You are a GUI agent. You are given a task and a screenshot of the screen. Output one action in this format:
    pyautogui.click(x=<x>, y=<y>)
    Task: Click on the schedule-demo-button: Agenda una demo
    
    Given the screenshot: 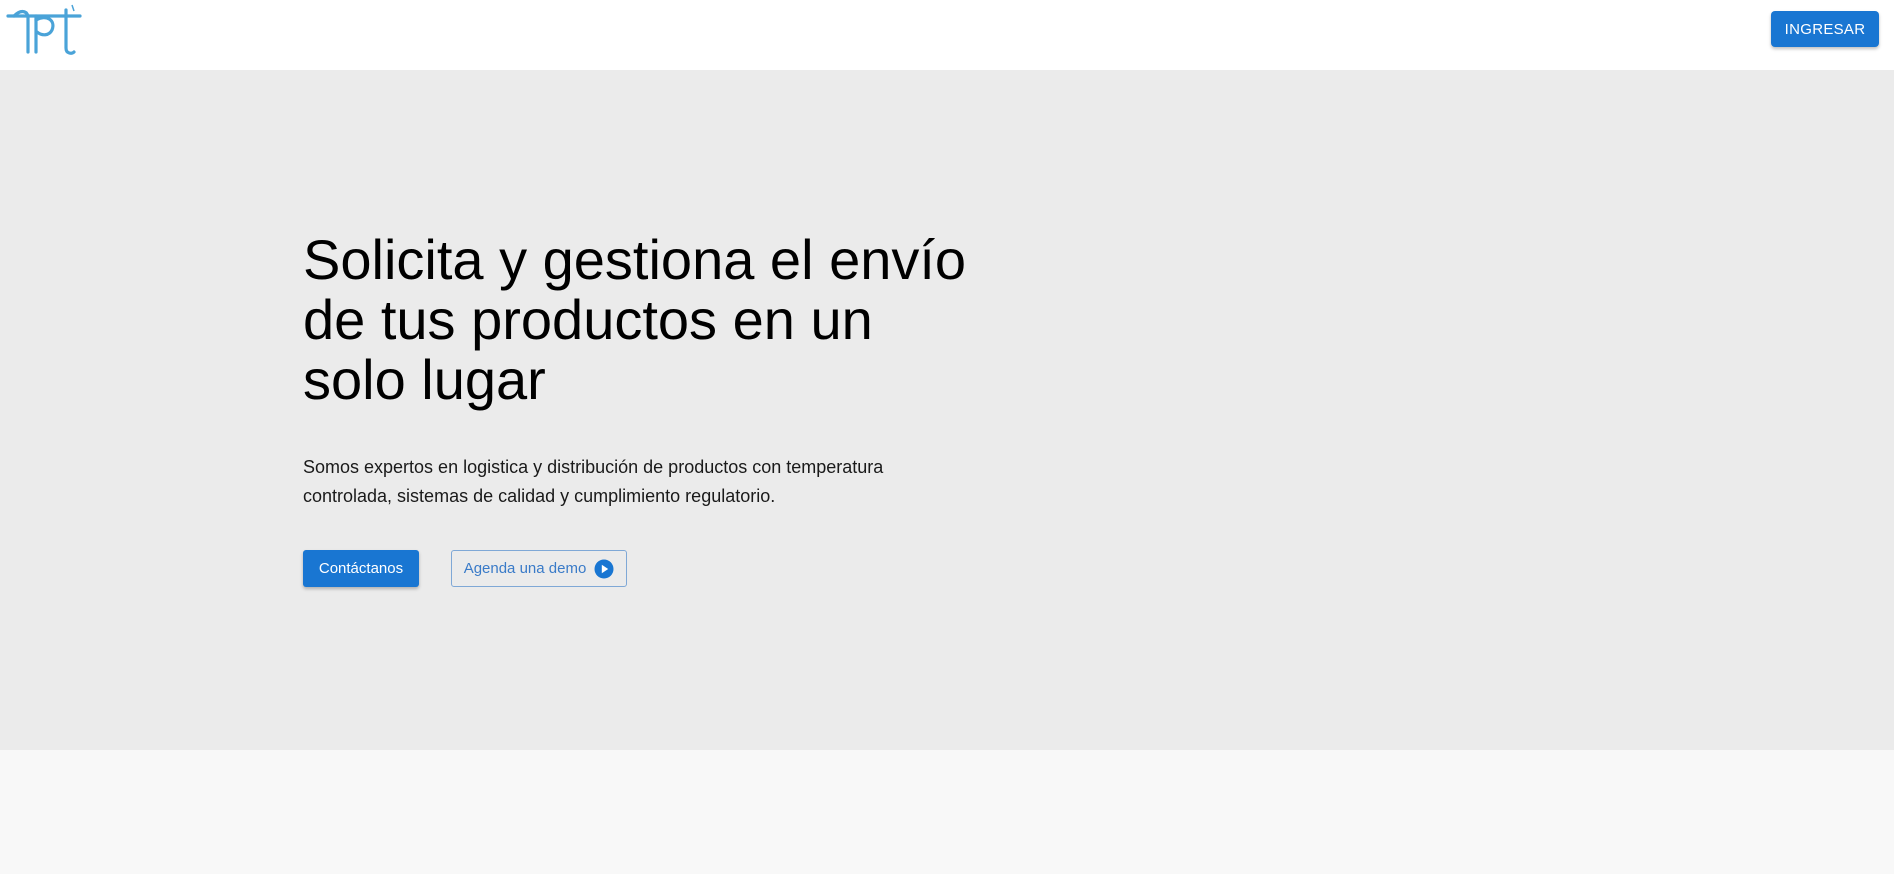 What is the action you would take?
    pyautogui.click(x=539, y=568)
    